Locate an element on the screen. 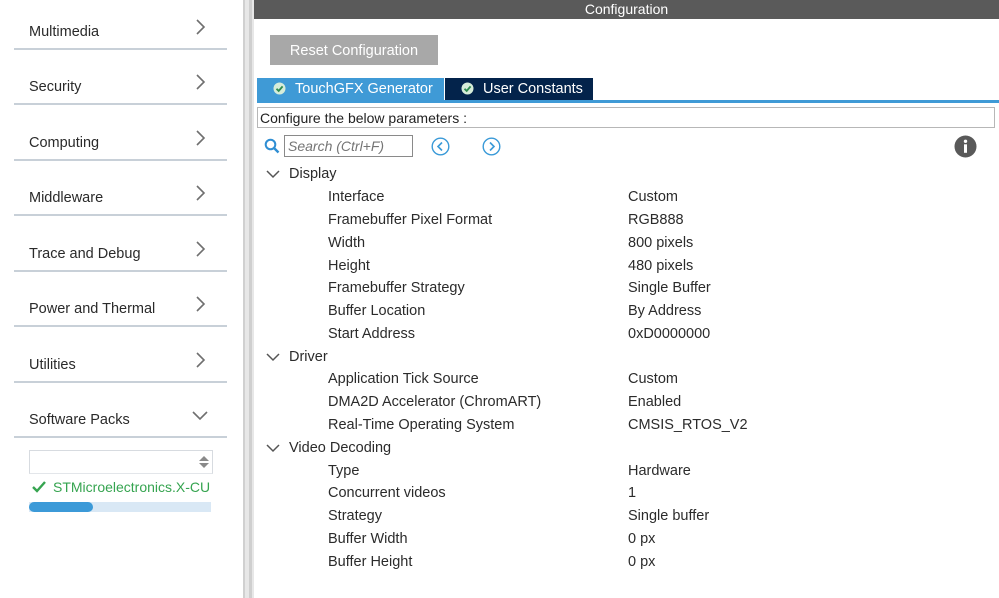  param-value: Hardware is located at coordinates (659, 471).